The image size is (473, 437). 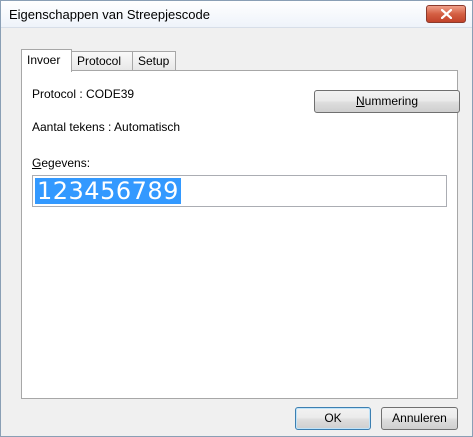 What do you see at coordinates (66, 163) in the screenshot?
I see `gegevens-label-text: egevens:` at bounding box center [66, 163].